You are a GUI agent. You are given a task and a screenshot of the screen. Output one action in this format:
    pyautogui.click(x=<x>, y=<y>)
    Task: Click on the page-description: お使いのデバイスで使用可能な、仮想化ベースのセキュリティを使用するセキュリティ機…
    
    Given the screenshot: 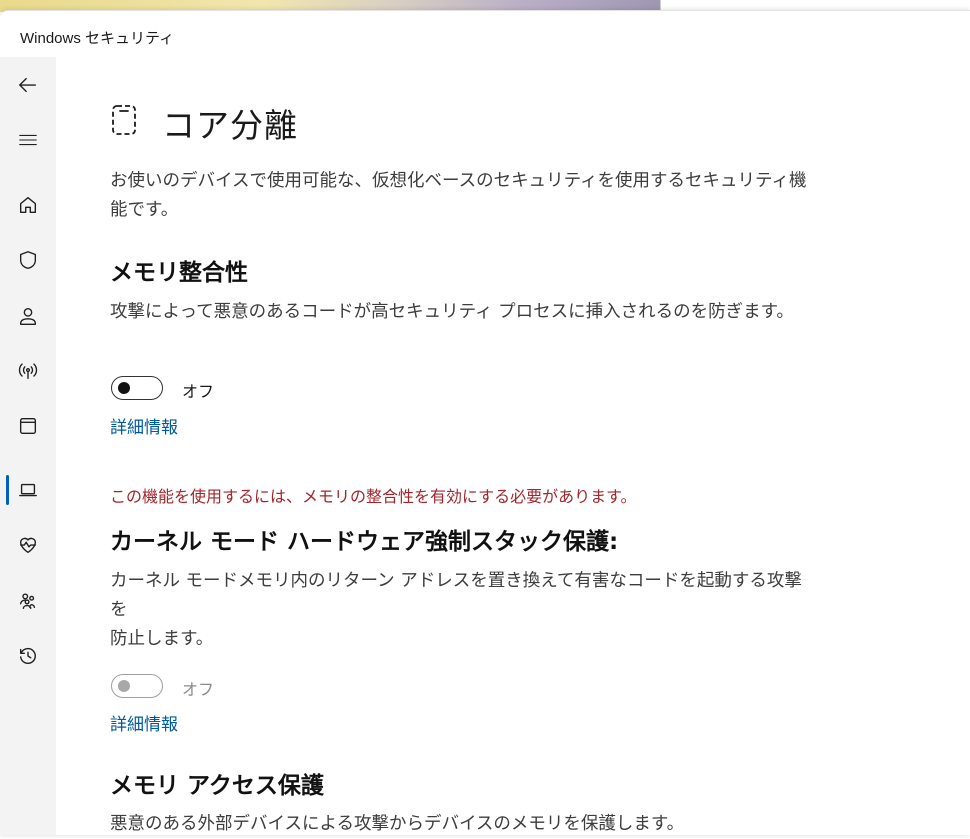 What is the action you would take?
    pyautogui.click(x=460, y=196)
    